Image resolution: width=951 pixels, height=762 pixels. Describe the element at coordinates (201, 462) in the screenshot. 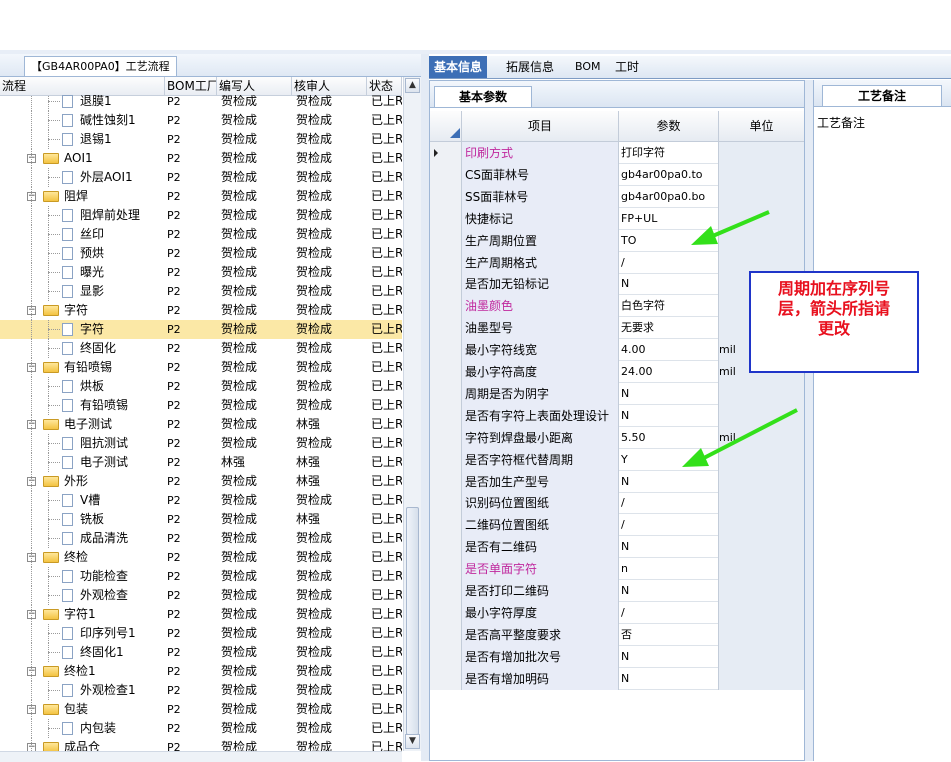

I see `tree-row: 电子测试 P2 林强 林强 已上R` at that location.